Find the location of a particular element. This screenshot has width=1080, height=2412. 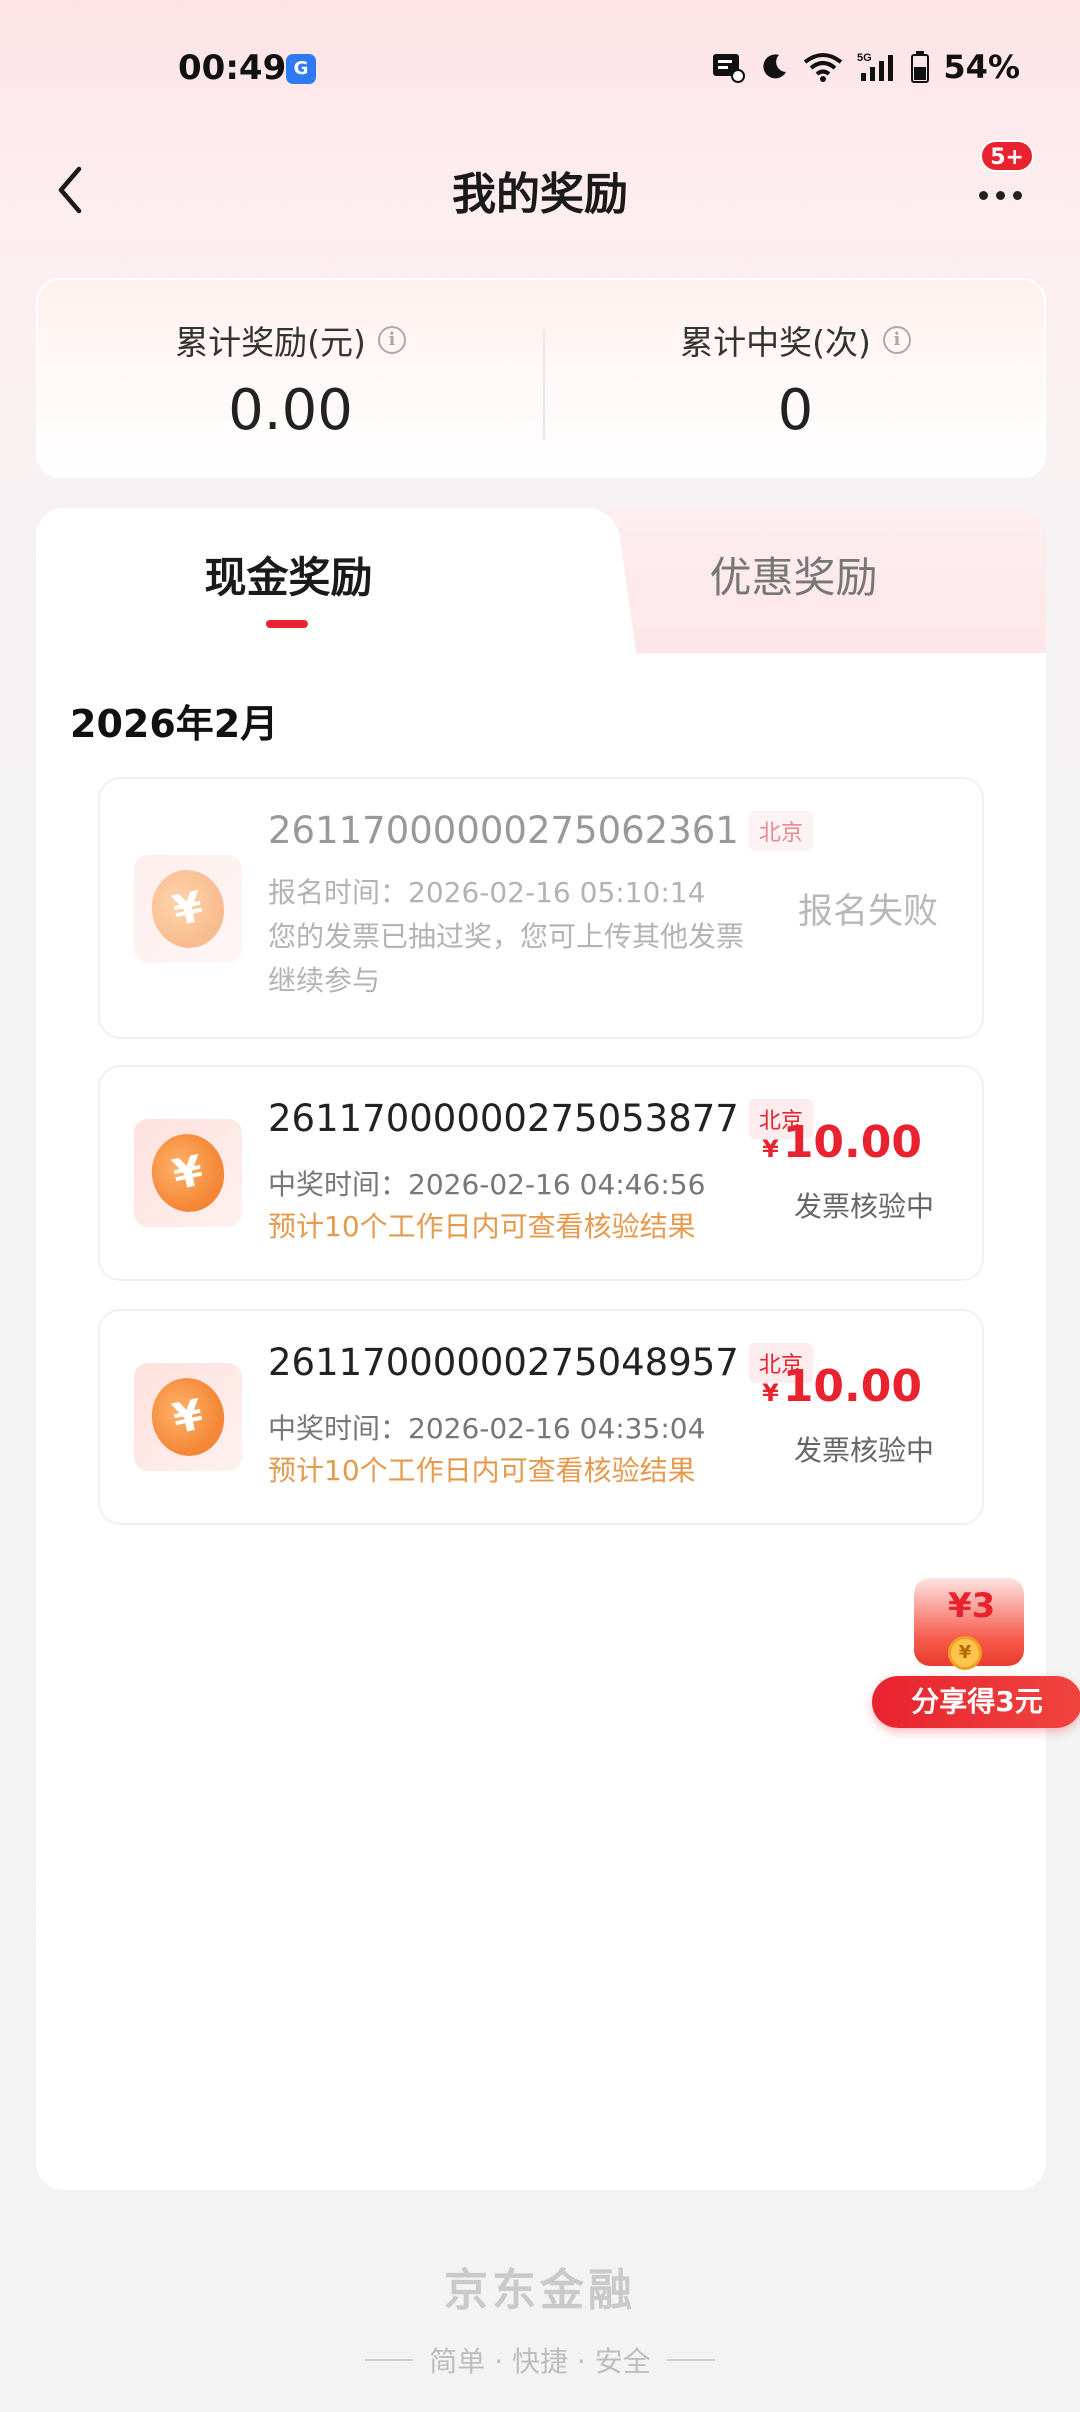

city-tag: 北京 is located at coordinates (780, 830).